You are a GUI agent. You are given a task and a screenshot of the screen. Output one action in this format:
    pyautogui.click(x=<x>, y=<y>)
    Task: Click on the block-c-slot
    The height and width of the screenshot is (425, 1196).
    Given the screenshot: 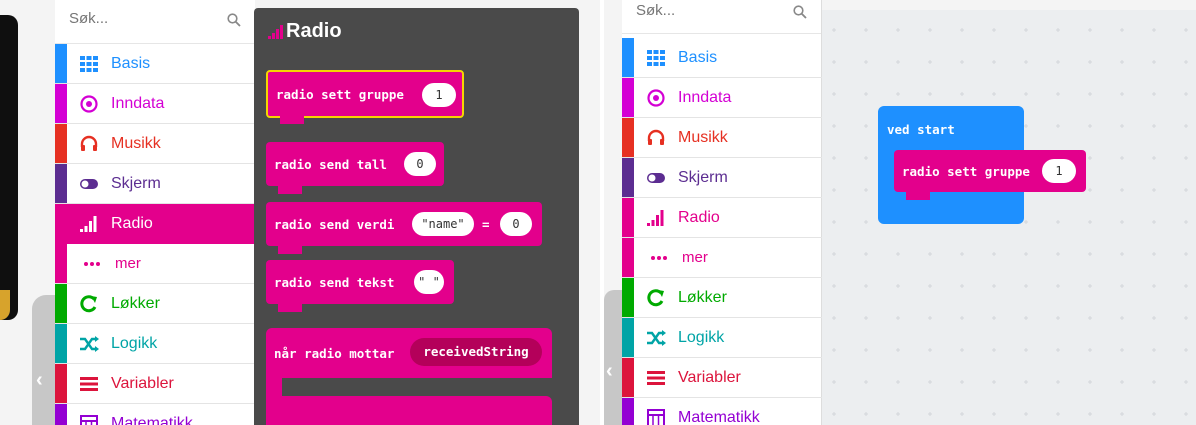 What is the action you would take?
    pyautogui.click(x=417, y=388)
    